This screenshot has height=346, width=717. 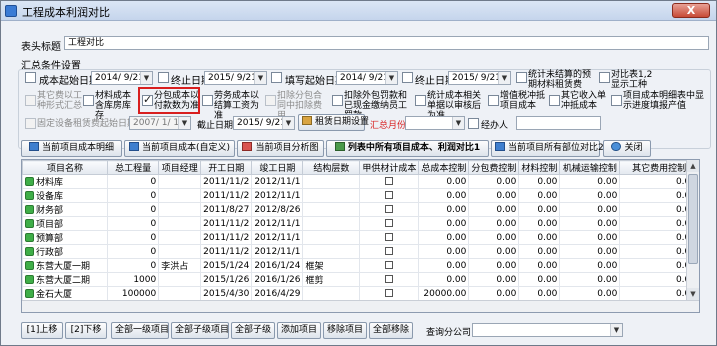 What do you see at coordinates (407, 148) in the screenshot?
I see `list-all-projects-compare-button: 列表中所有项目成本、利润对比1` at bounding box center [407, 148].